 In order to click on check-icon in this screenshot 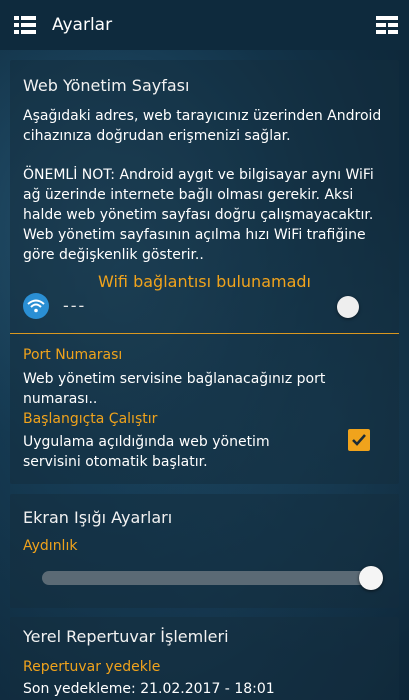, I will do `click(359, 440)`.